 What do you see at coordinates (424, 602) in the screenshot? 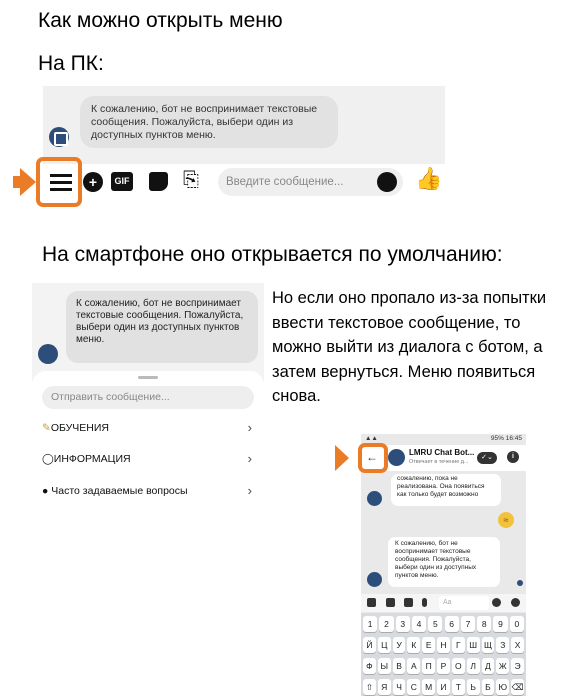
I see `microphone-icon` at bounding box center [424, 602].